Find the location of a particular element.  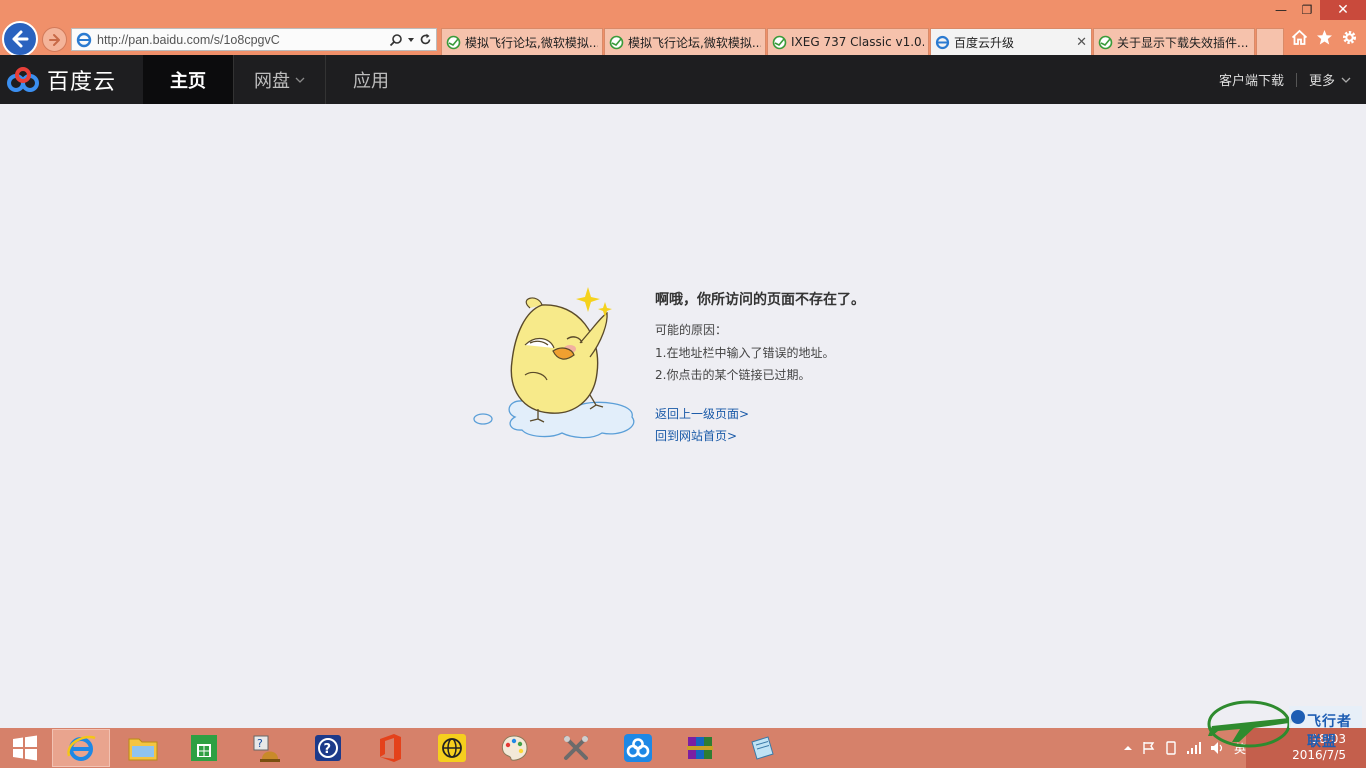

taskbar-store is located at coordinates (204, 748).